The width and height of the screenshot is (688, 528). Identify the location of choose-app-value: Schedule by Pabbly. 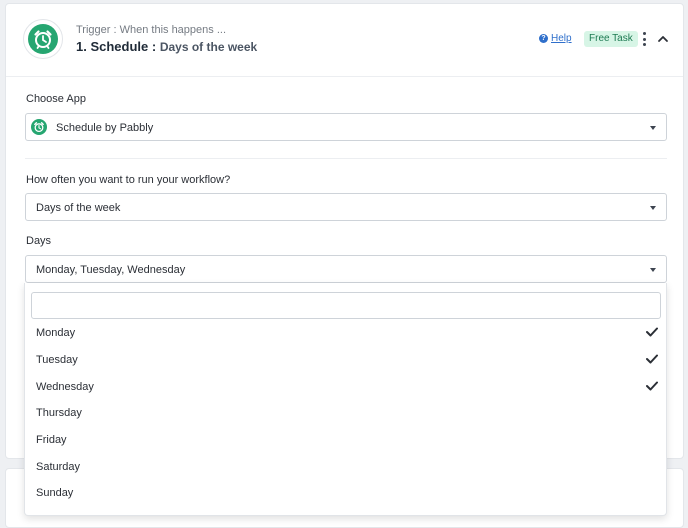
(105, 128).